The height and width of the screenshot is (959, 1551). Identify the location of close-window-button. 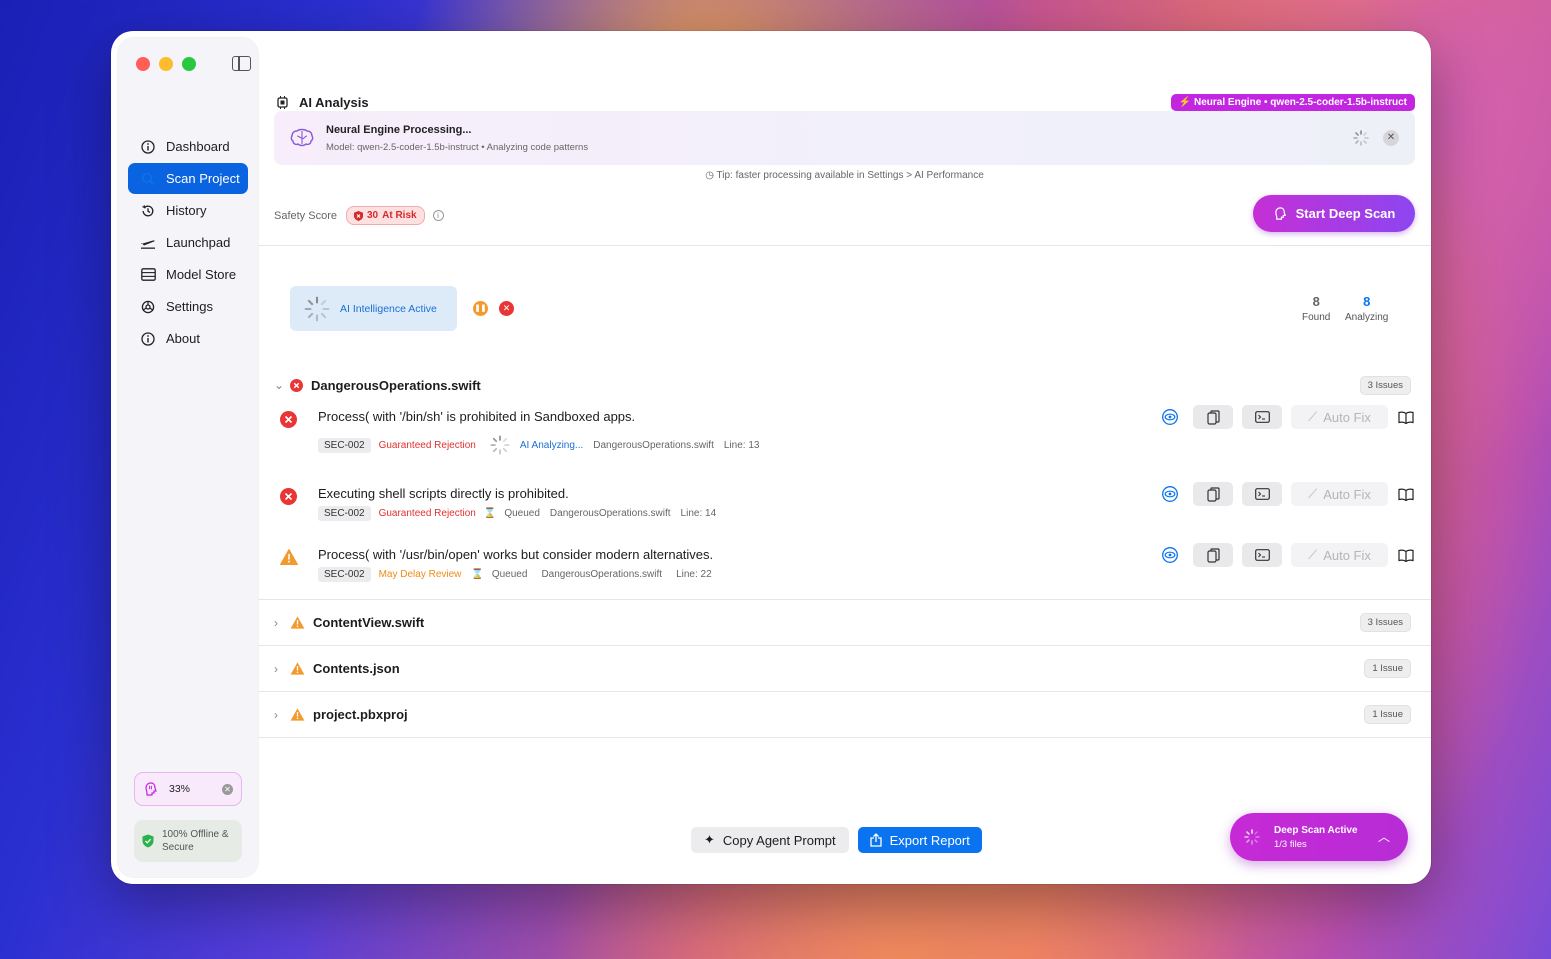
(143, 64).